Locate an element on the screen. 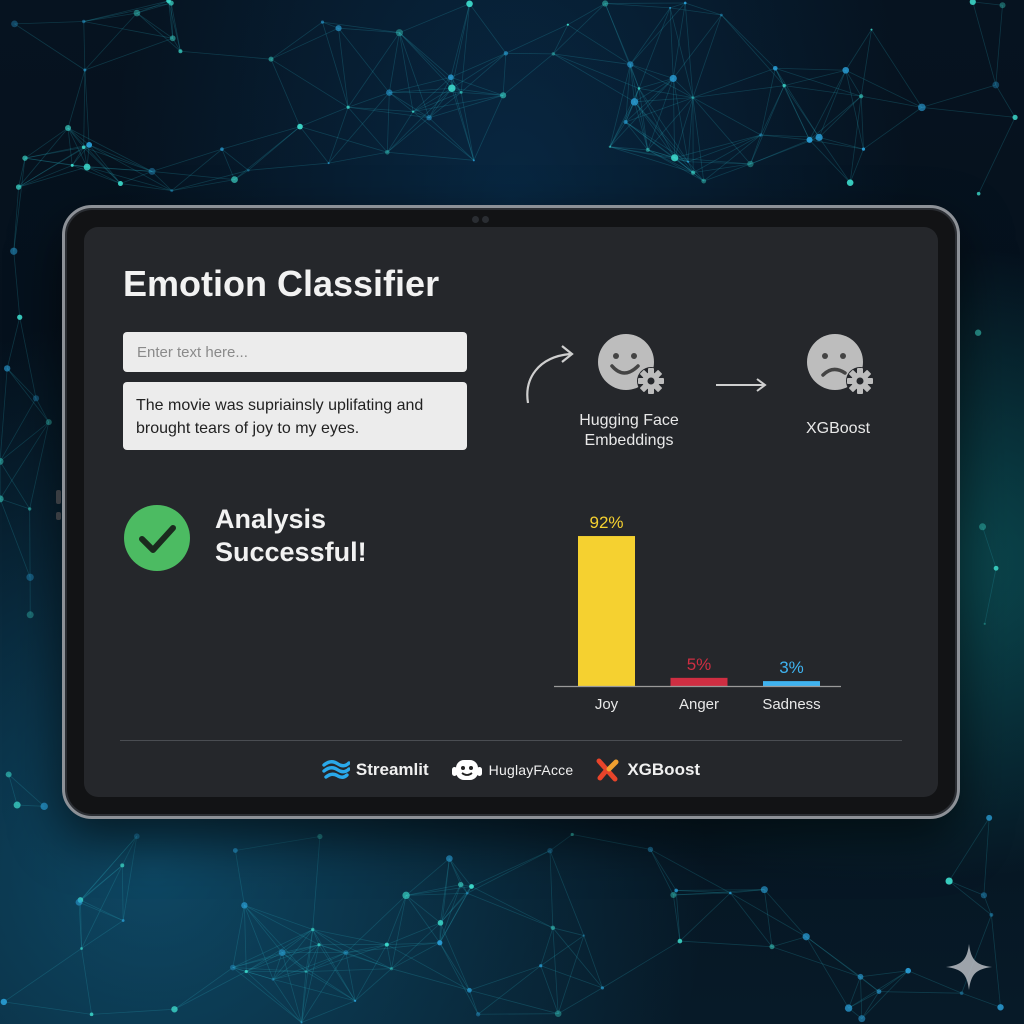 Image resolution: width=1024 pixels, height=1024 pixels. smiley-gear-icon is located at coordinates (631, 364).